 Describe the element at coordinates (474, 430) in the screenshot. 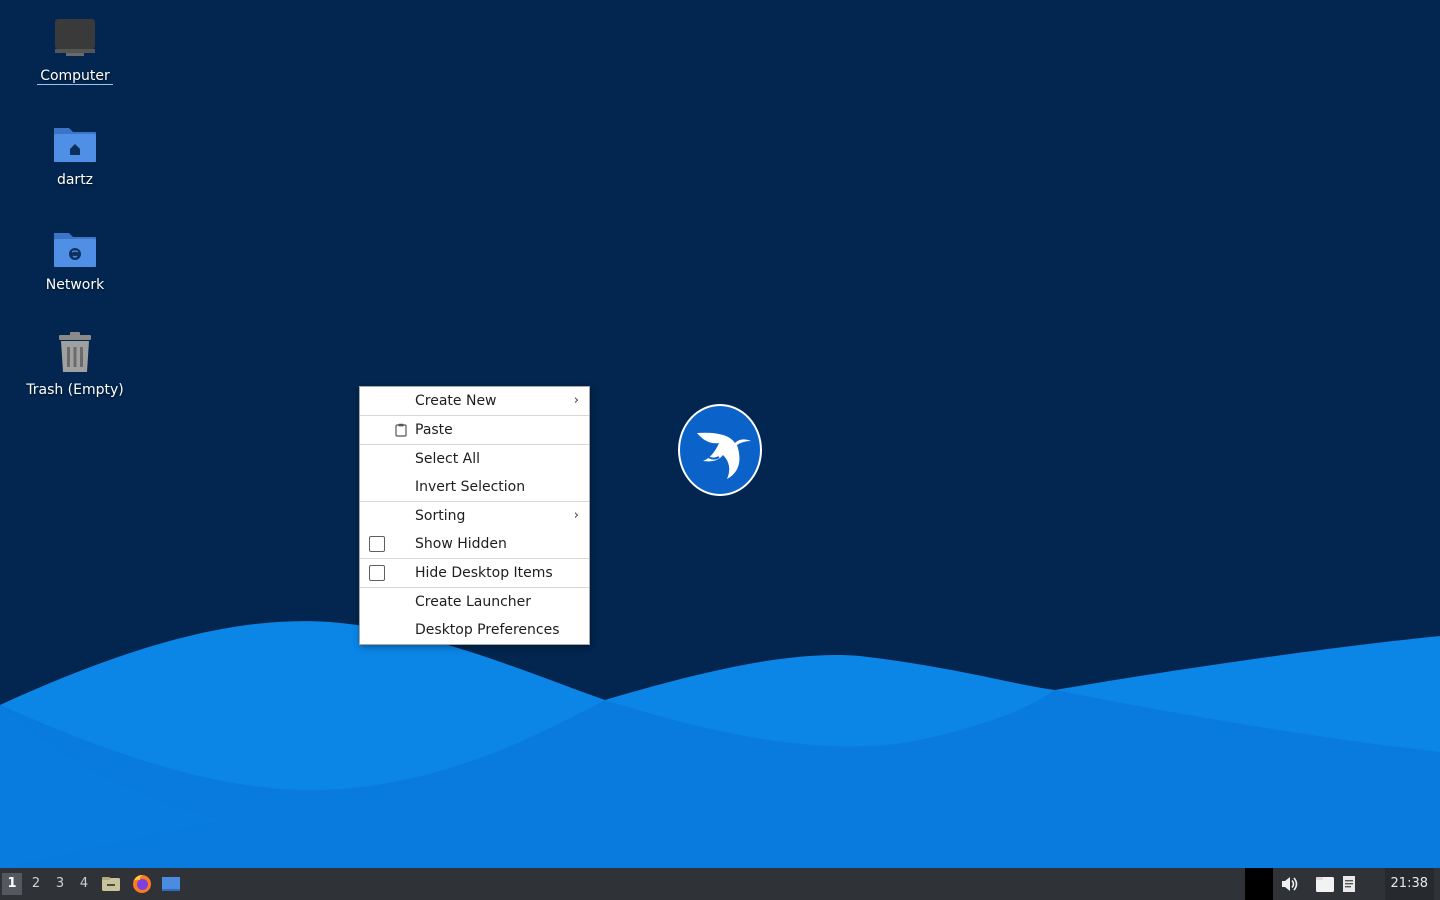

I see `menu-item-paste: Paste` at that location.